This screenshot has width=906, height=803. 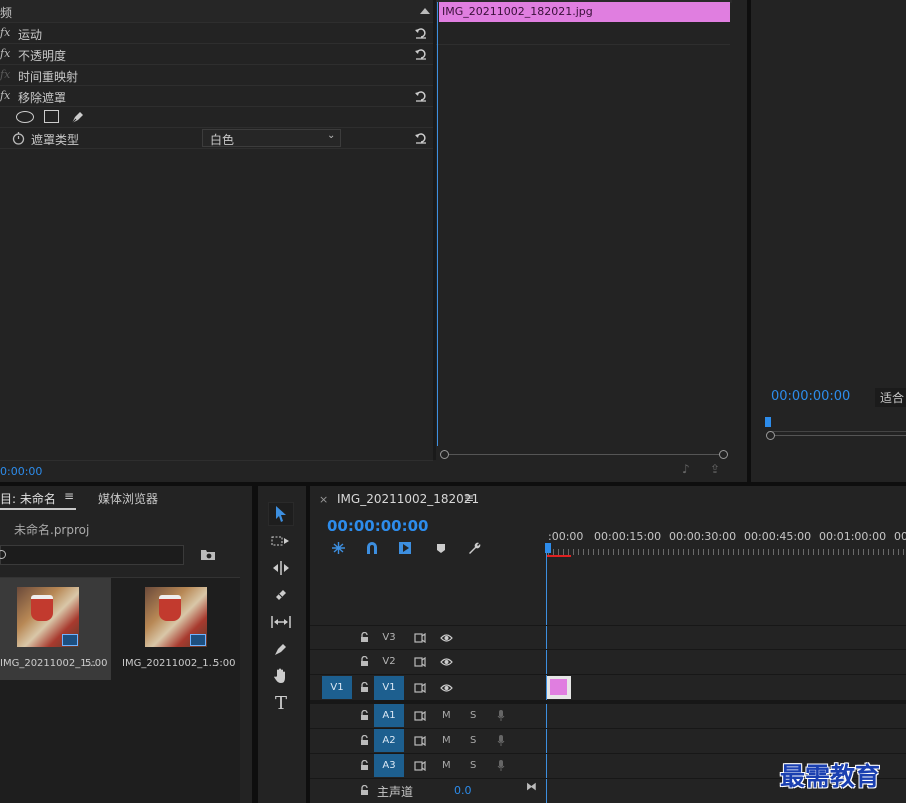 What do you see at coordinates (406, 548) in the screenshot?
I see `linked-selection-icon` at bounding box center [406, 548].